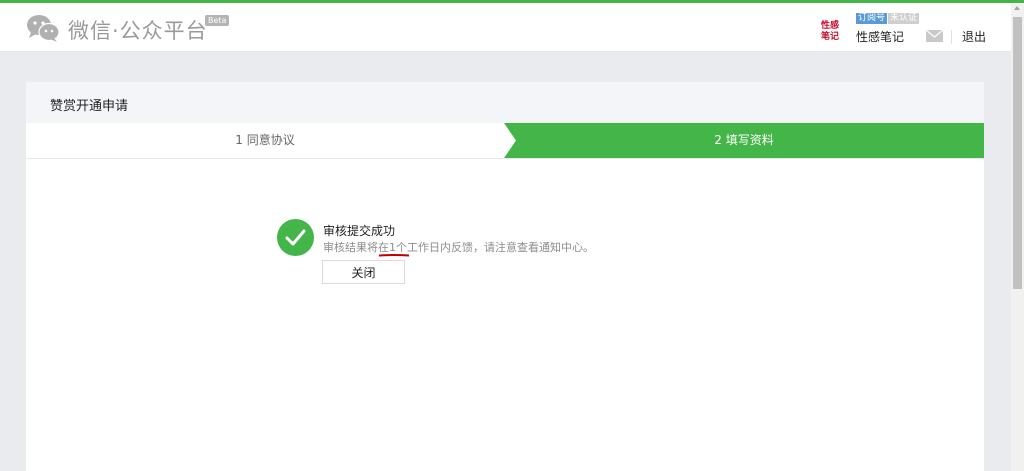 The width and height of the screenshot is (1024, 471). I want to click on svg-text: 性感, so click(830, 25).